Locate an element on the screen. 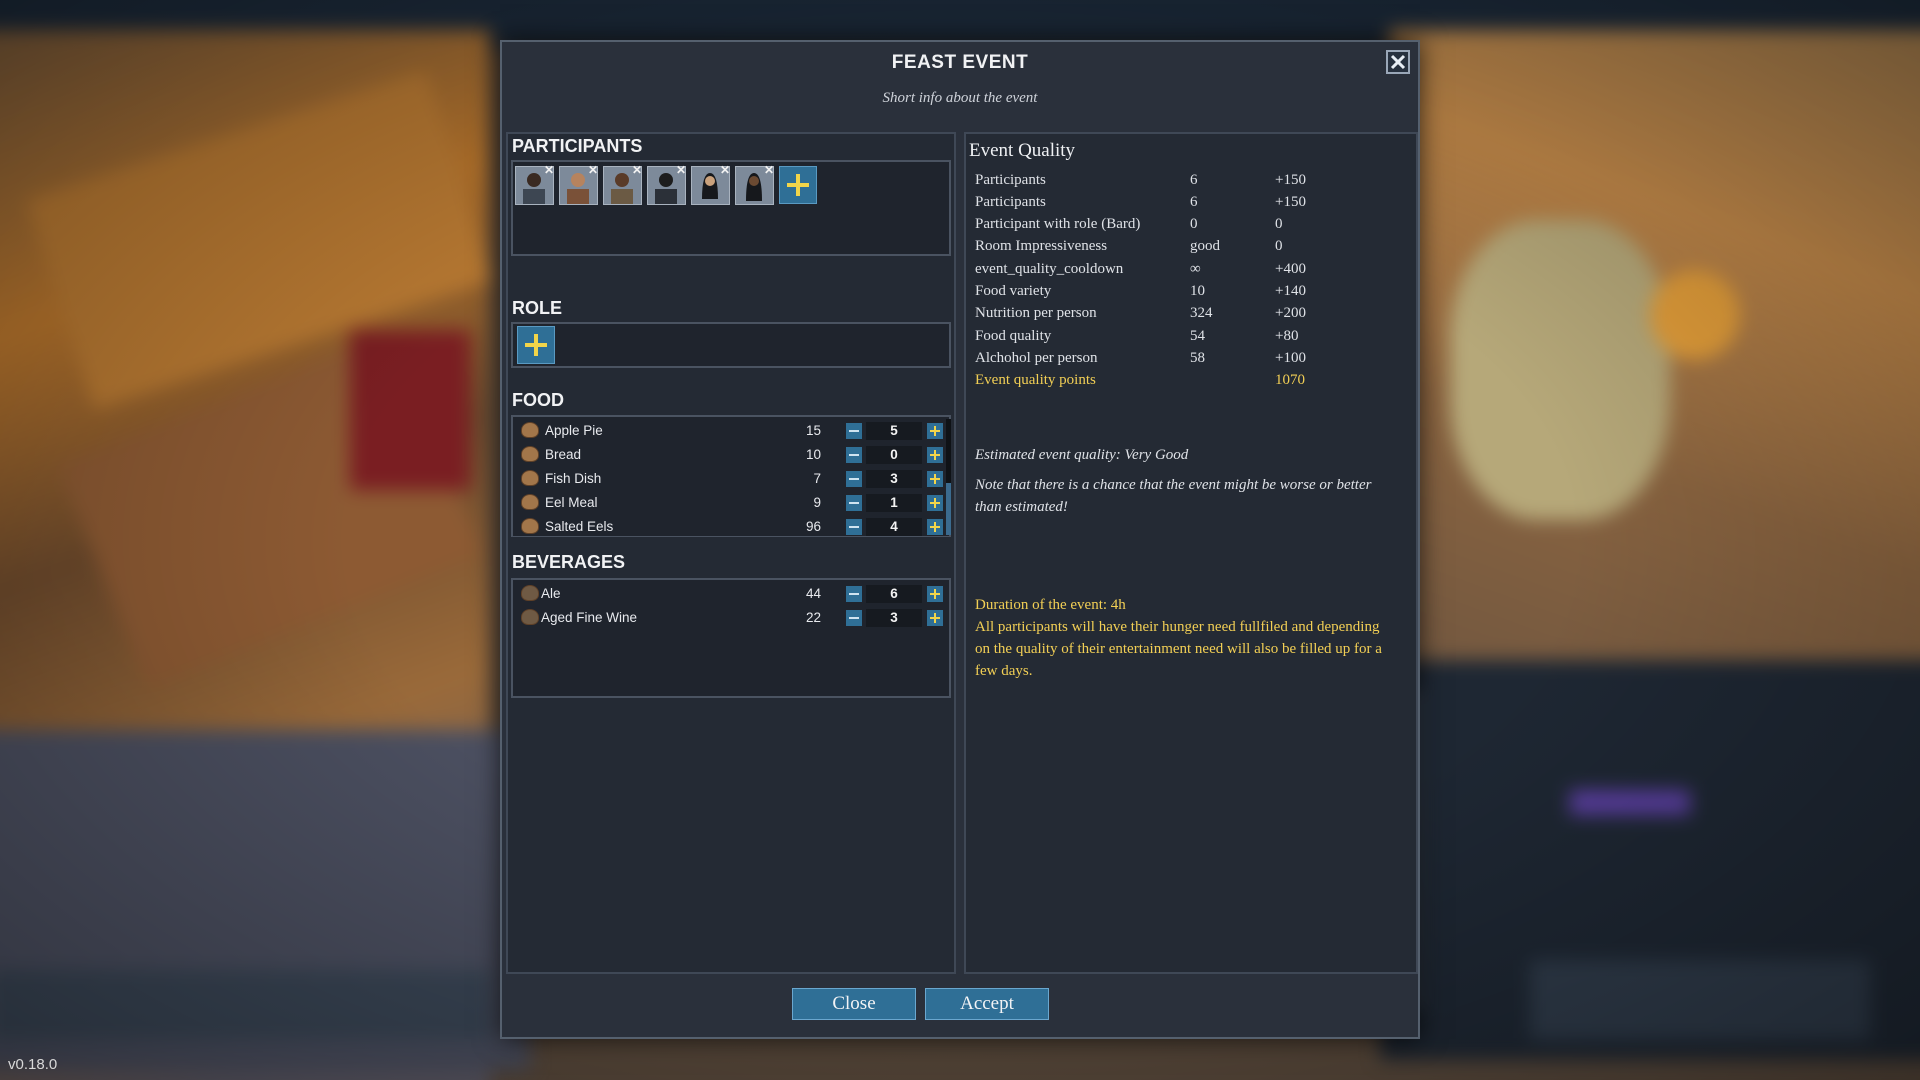  close-button: Close is located at coordinates (854, 1004).